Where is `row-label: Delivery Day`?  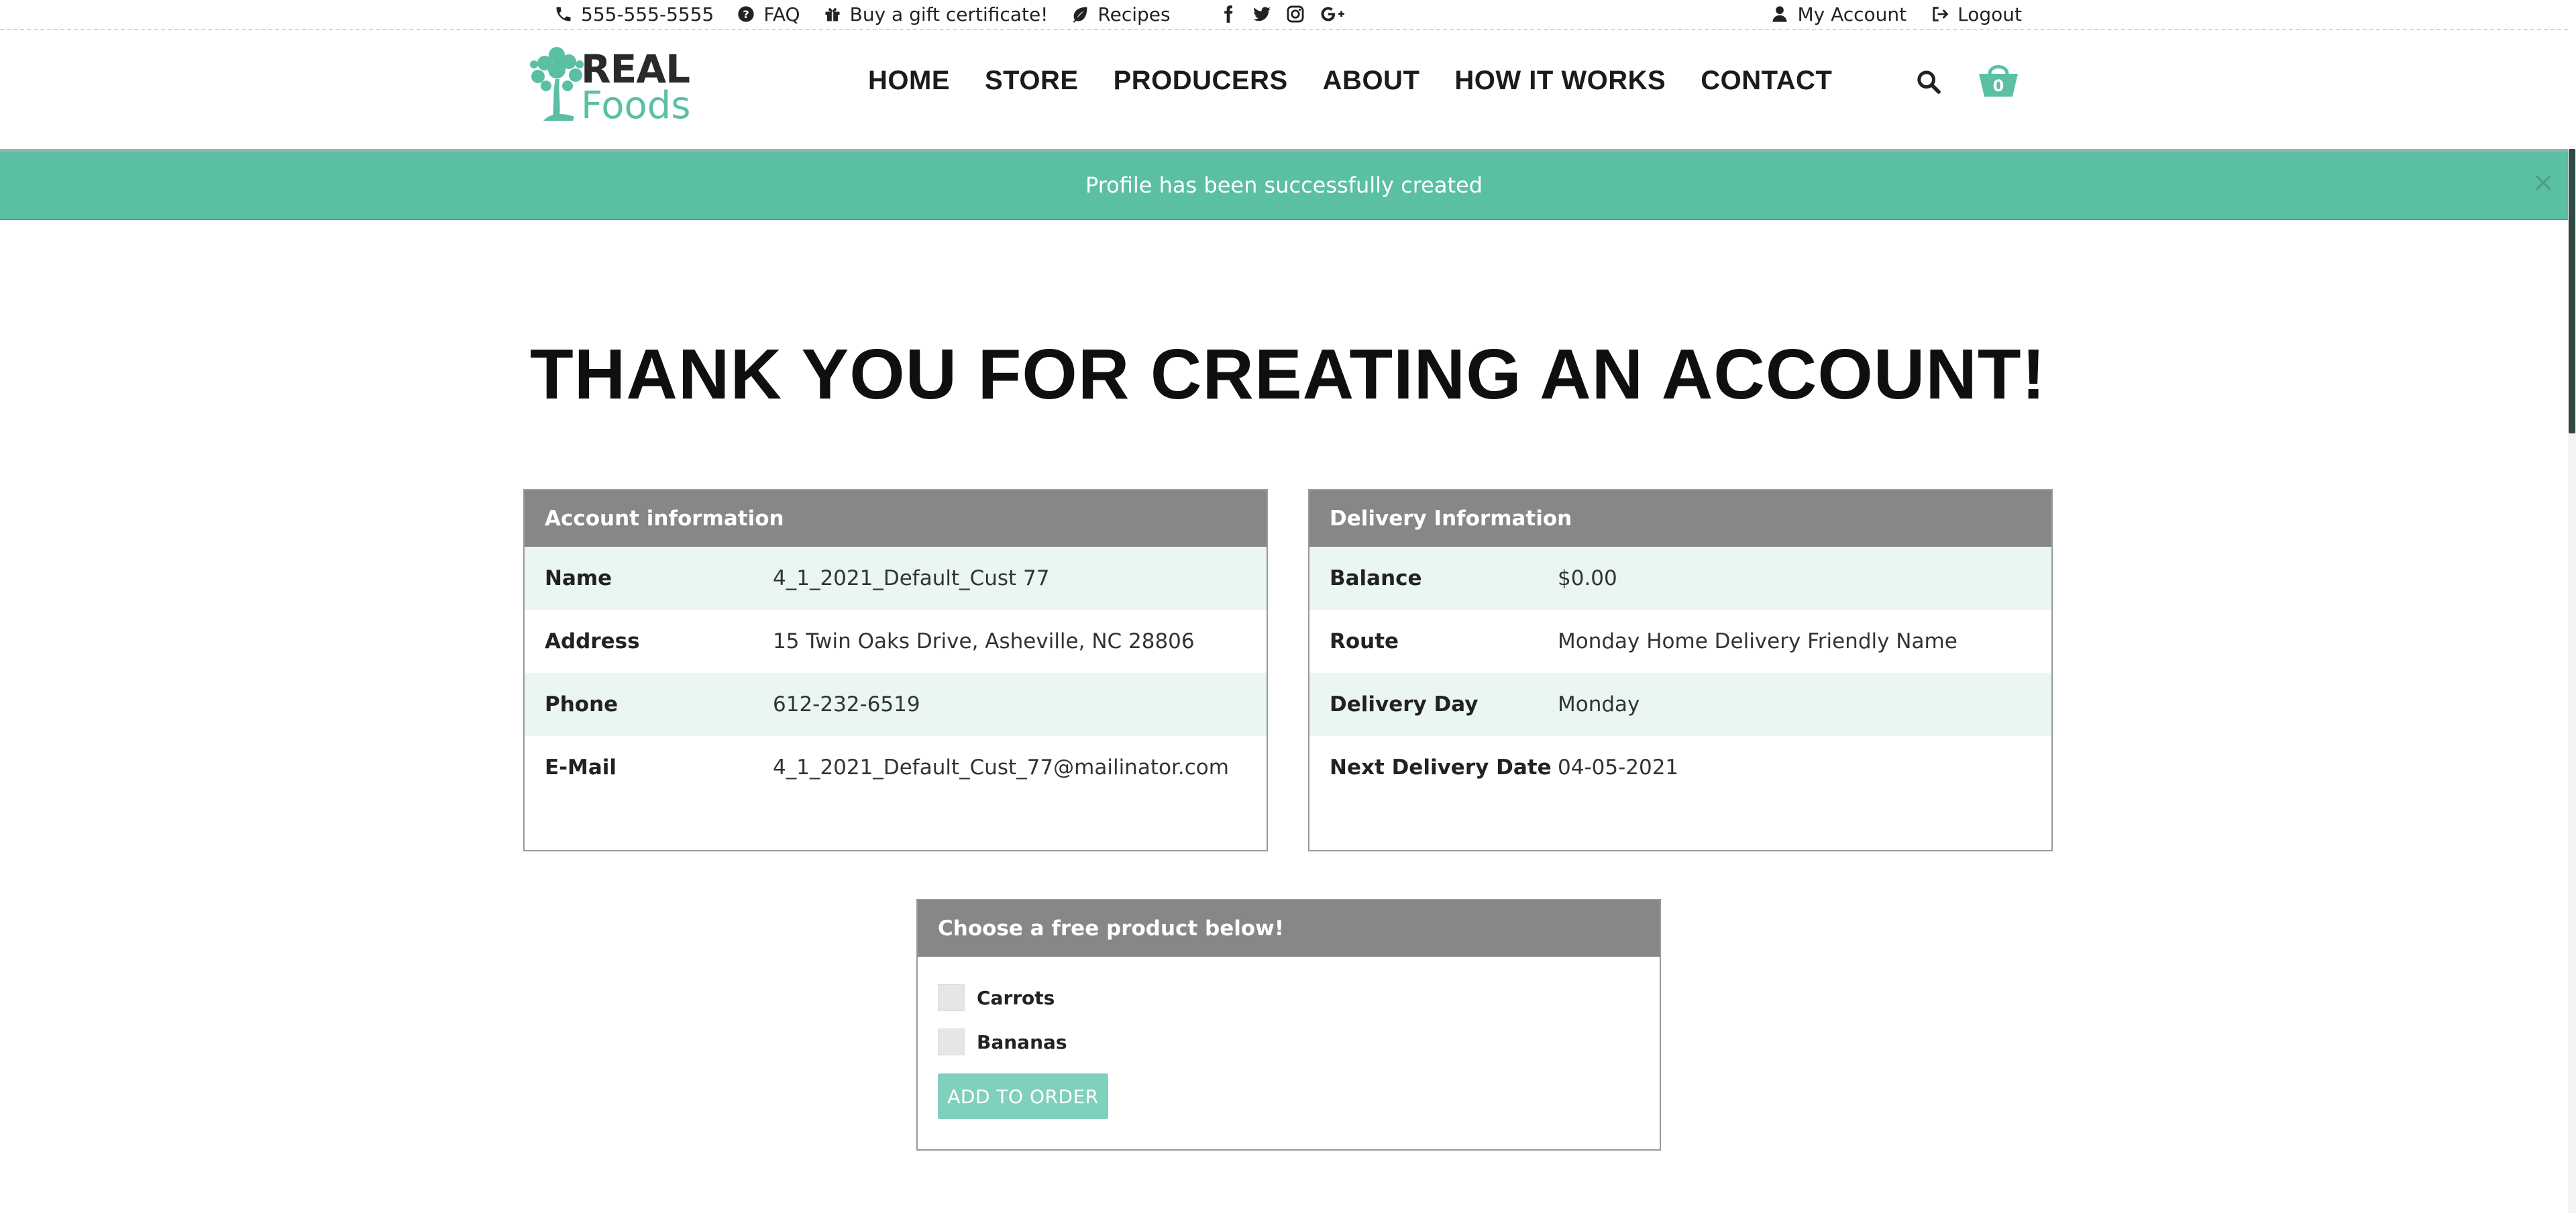
row-label: Delivery Day is located at coordinates (1404, 704).